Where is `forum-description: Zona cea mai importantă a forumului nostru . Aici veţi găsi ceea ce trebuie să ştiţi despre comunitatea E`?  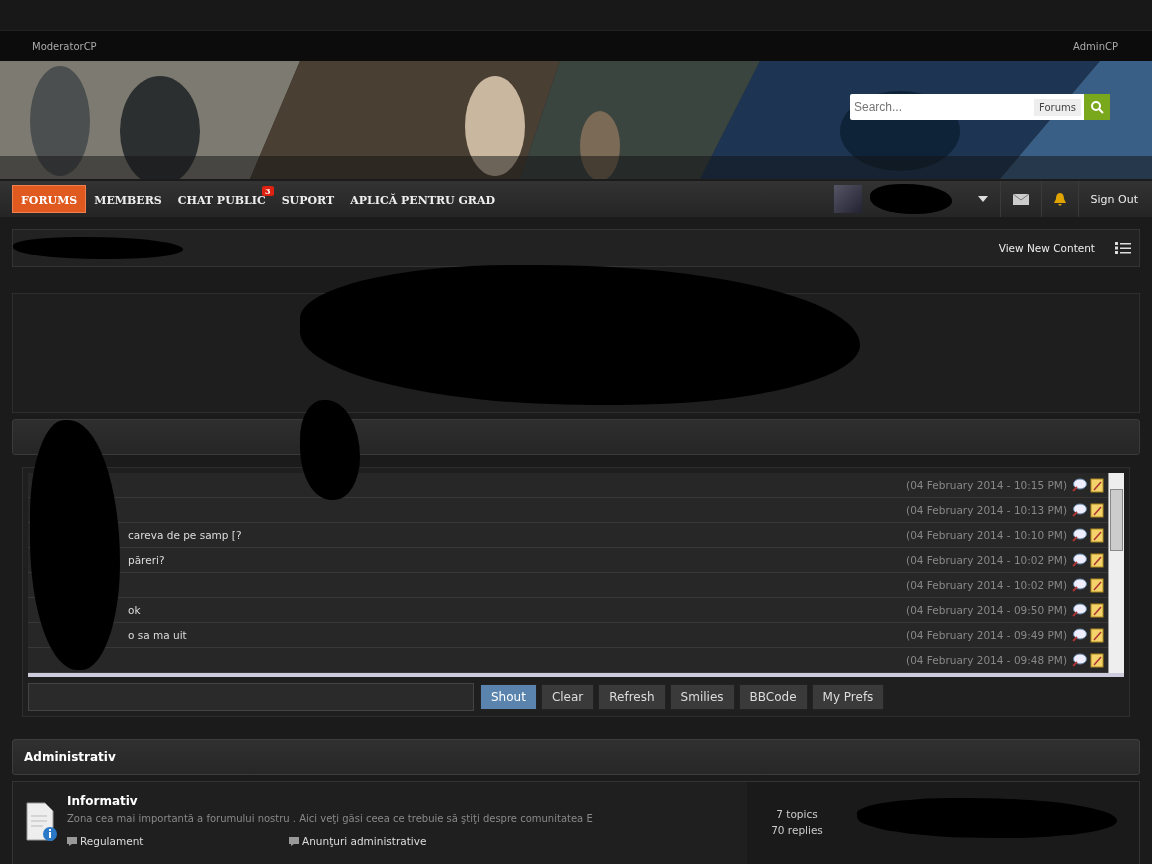
forum-description: Zona cea mai importantă a forumului nostru . Aici veţi găsi ceea ce trebuie să ştiţi despre comunitatea E is located at coordinates (330, 818).